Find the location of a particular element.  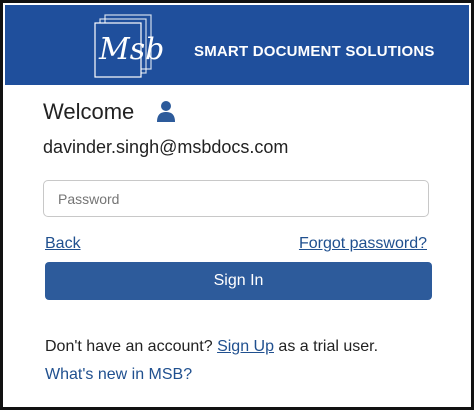

sign-up-link: Sign Up is located at coordinates (245, 346).